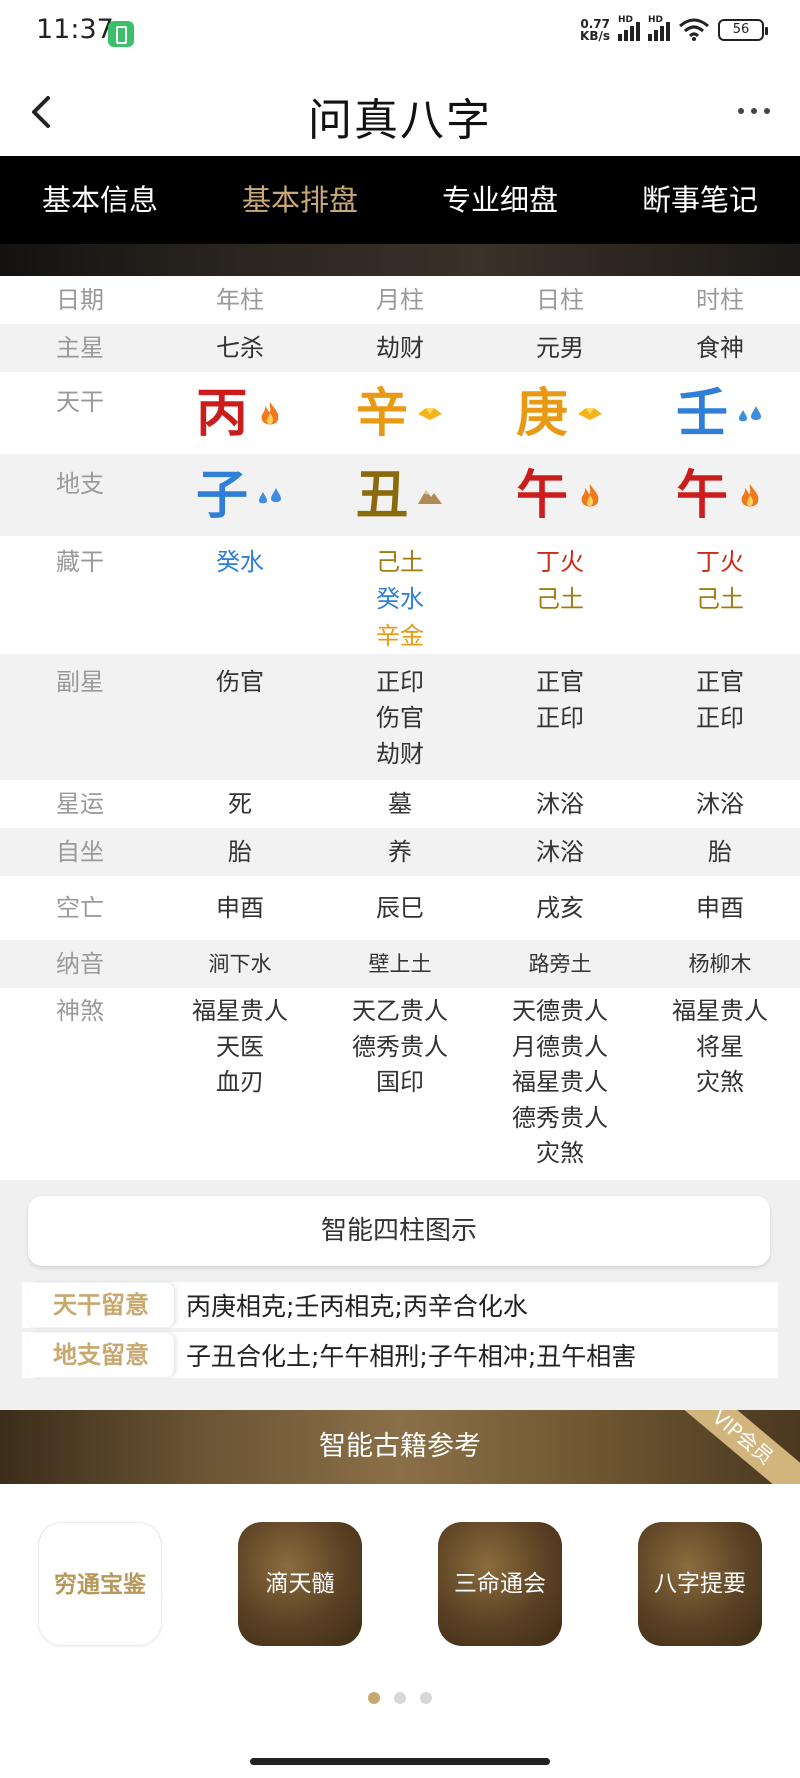 This screenshot has height=1778, width=800. I want to click on main-star-cell: 劫财, so click(400, 348).